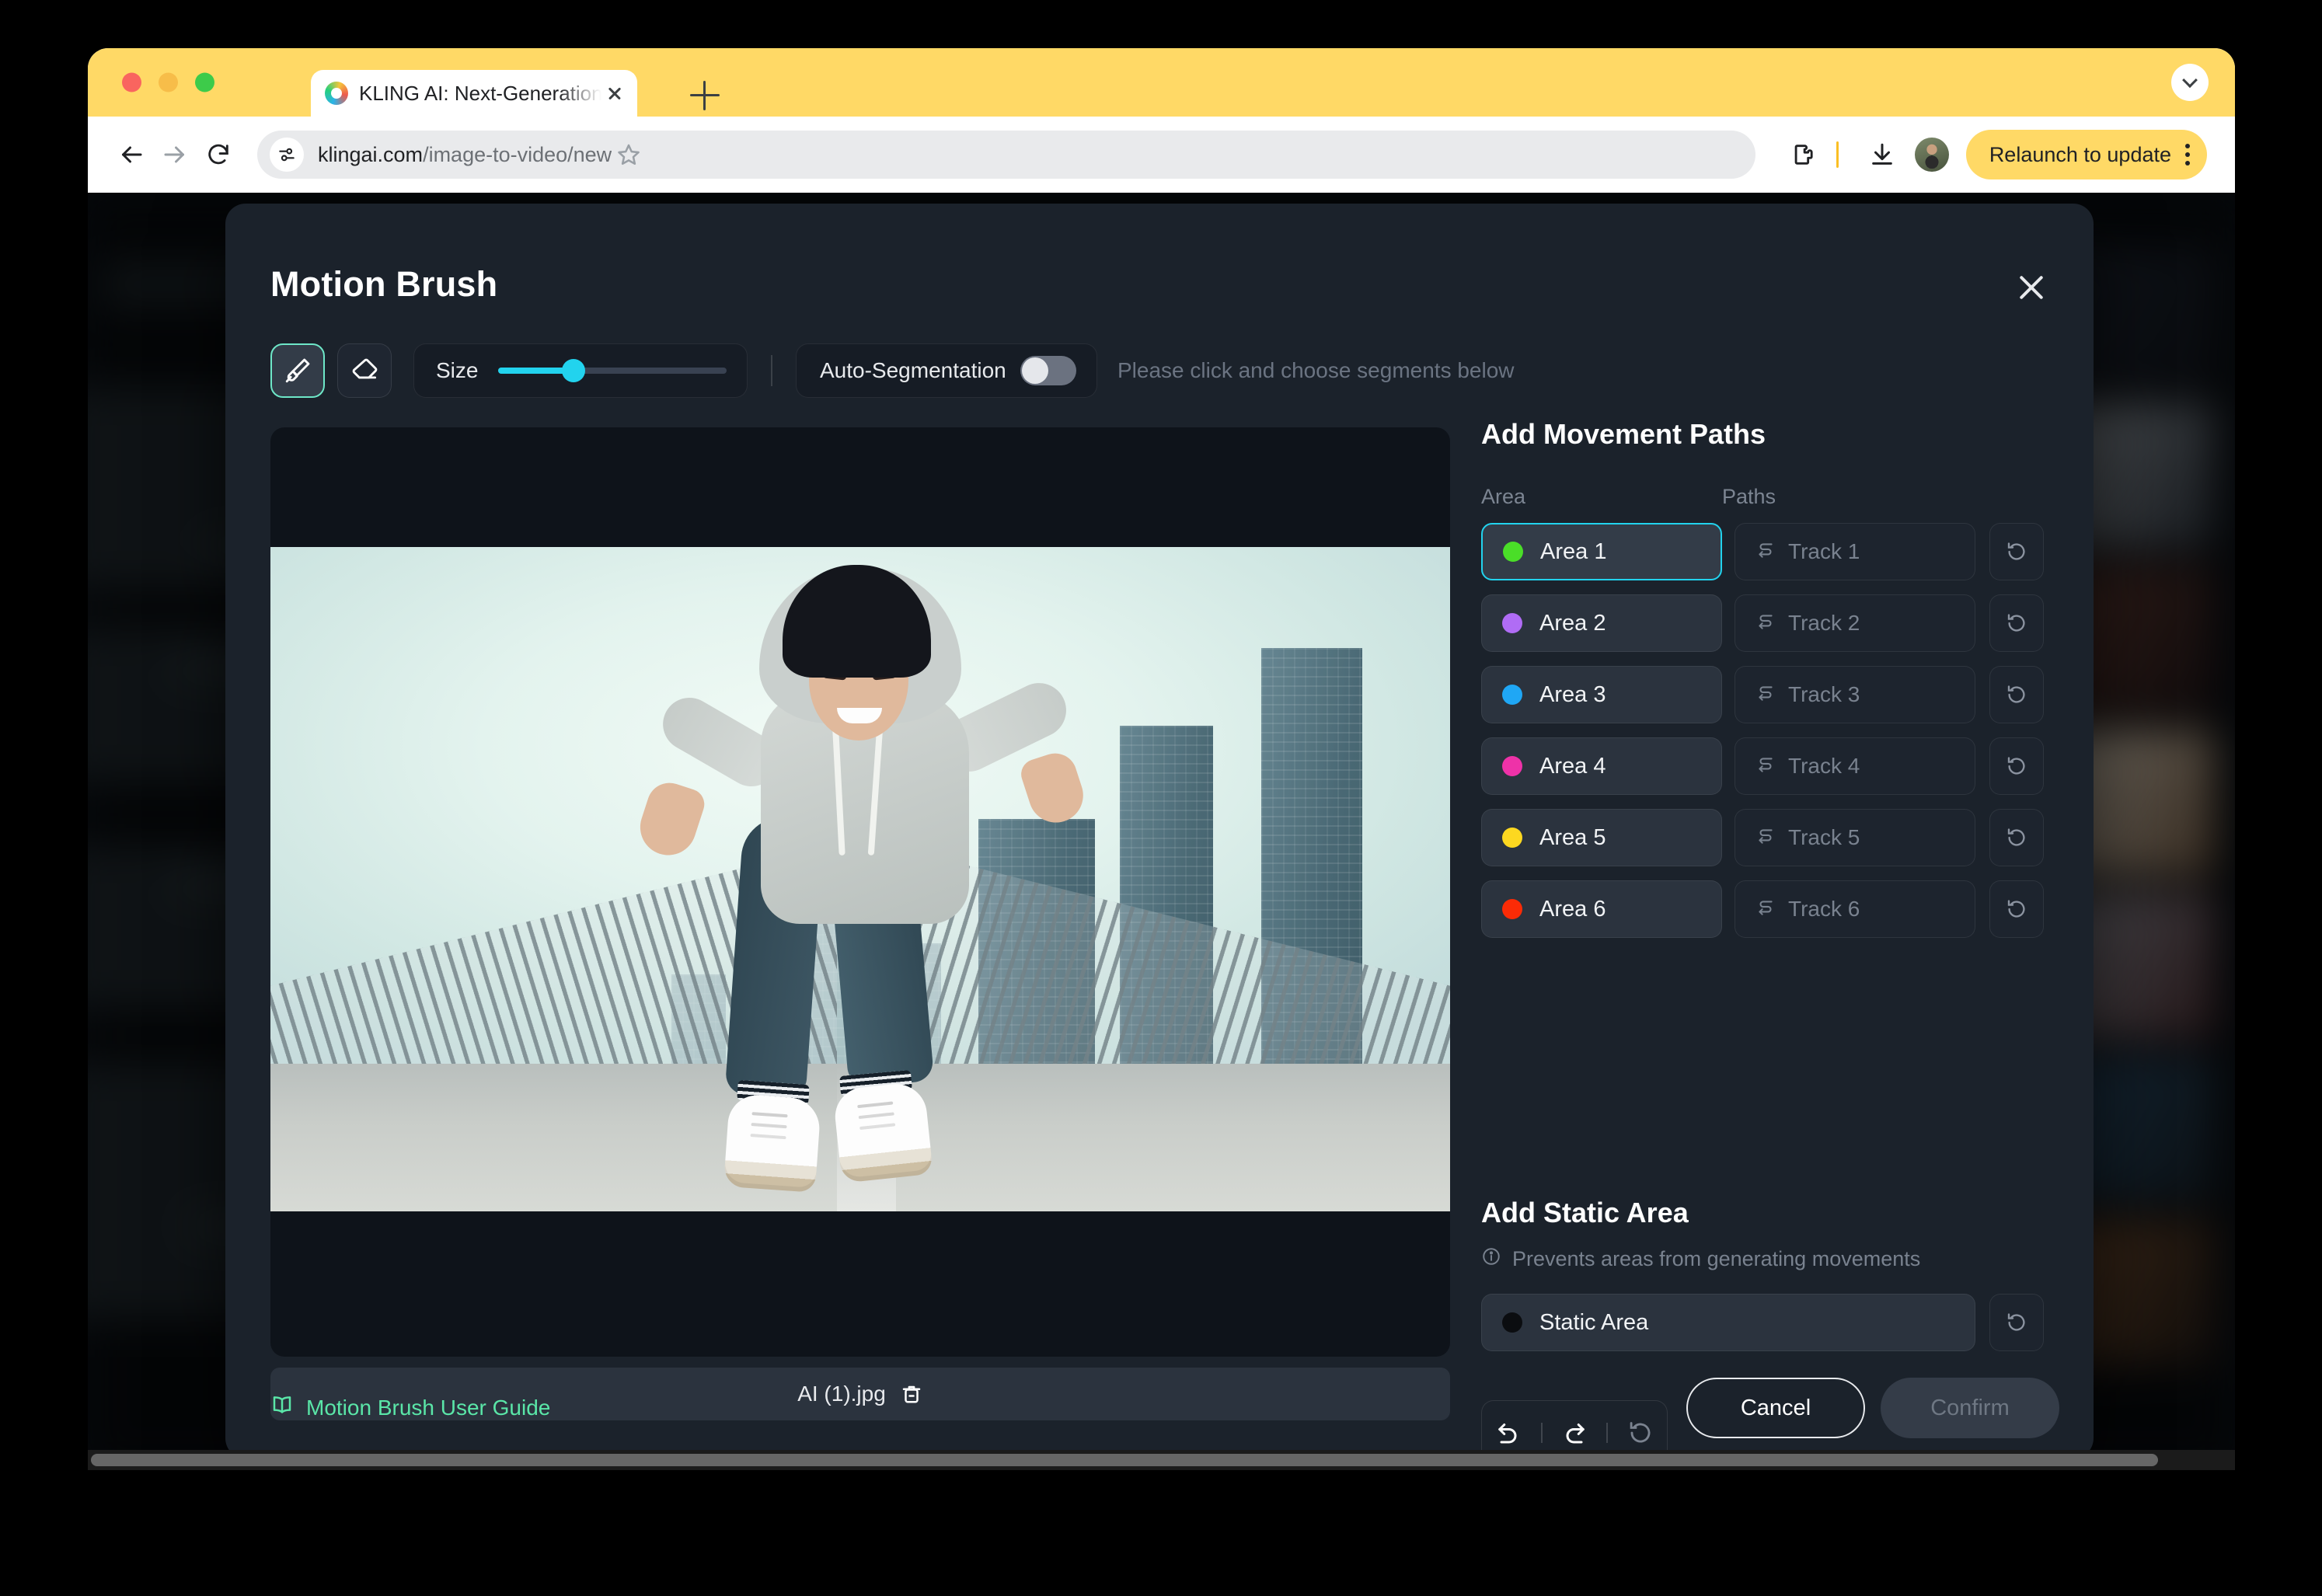 This screenshot has width=2322, height=1596. Describe the element at coordinates (1601, 694) in the screenshot. I see `area-chip-3: Area 3` at that location.